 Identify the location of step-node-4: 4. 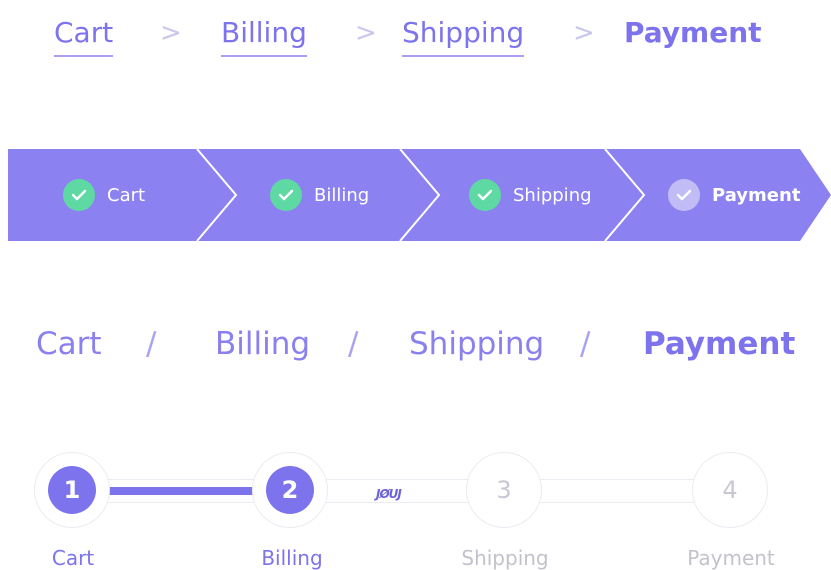
(730, 490).